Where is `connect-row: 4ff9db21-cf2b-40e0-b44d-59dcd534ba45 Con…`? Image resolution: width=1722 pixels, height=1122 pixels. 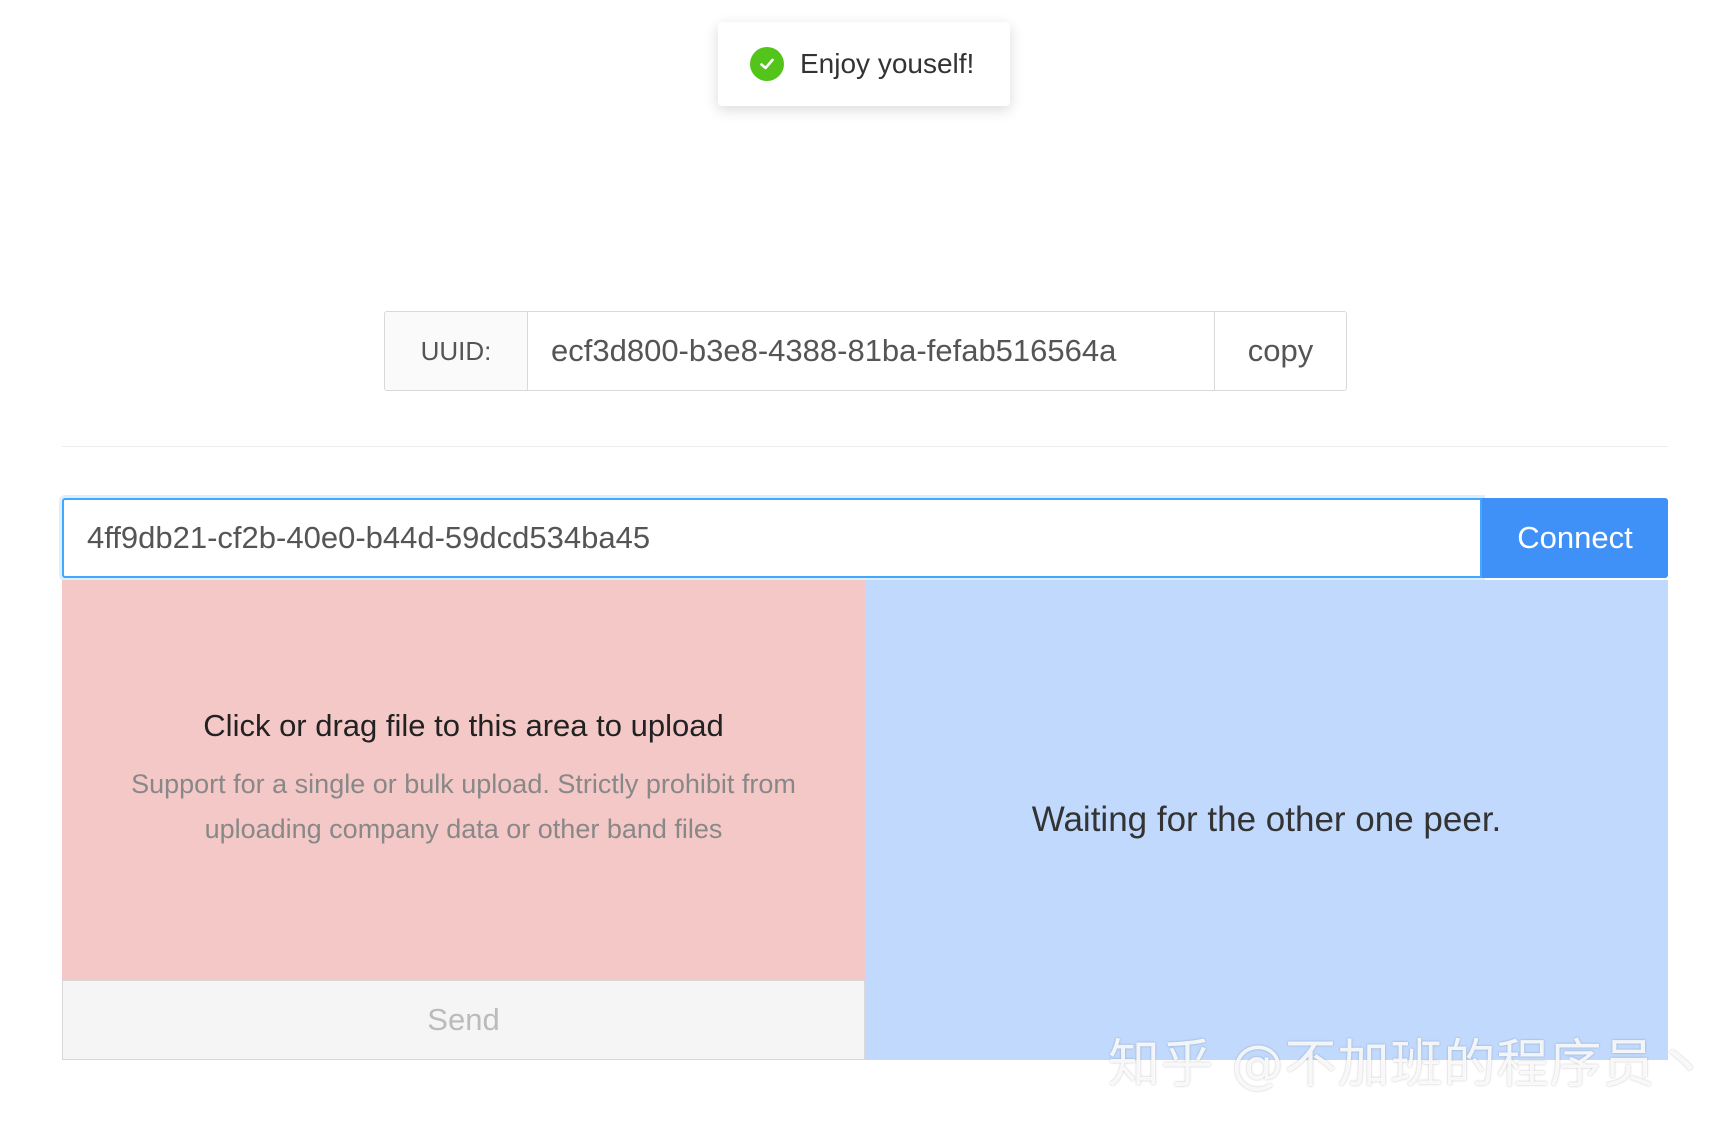 connect-row: 4ff9db21-cf2b-40e0-b44d-59dcd534ba45 Con… is located at coordinates (865, 538).